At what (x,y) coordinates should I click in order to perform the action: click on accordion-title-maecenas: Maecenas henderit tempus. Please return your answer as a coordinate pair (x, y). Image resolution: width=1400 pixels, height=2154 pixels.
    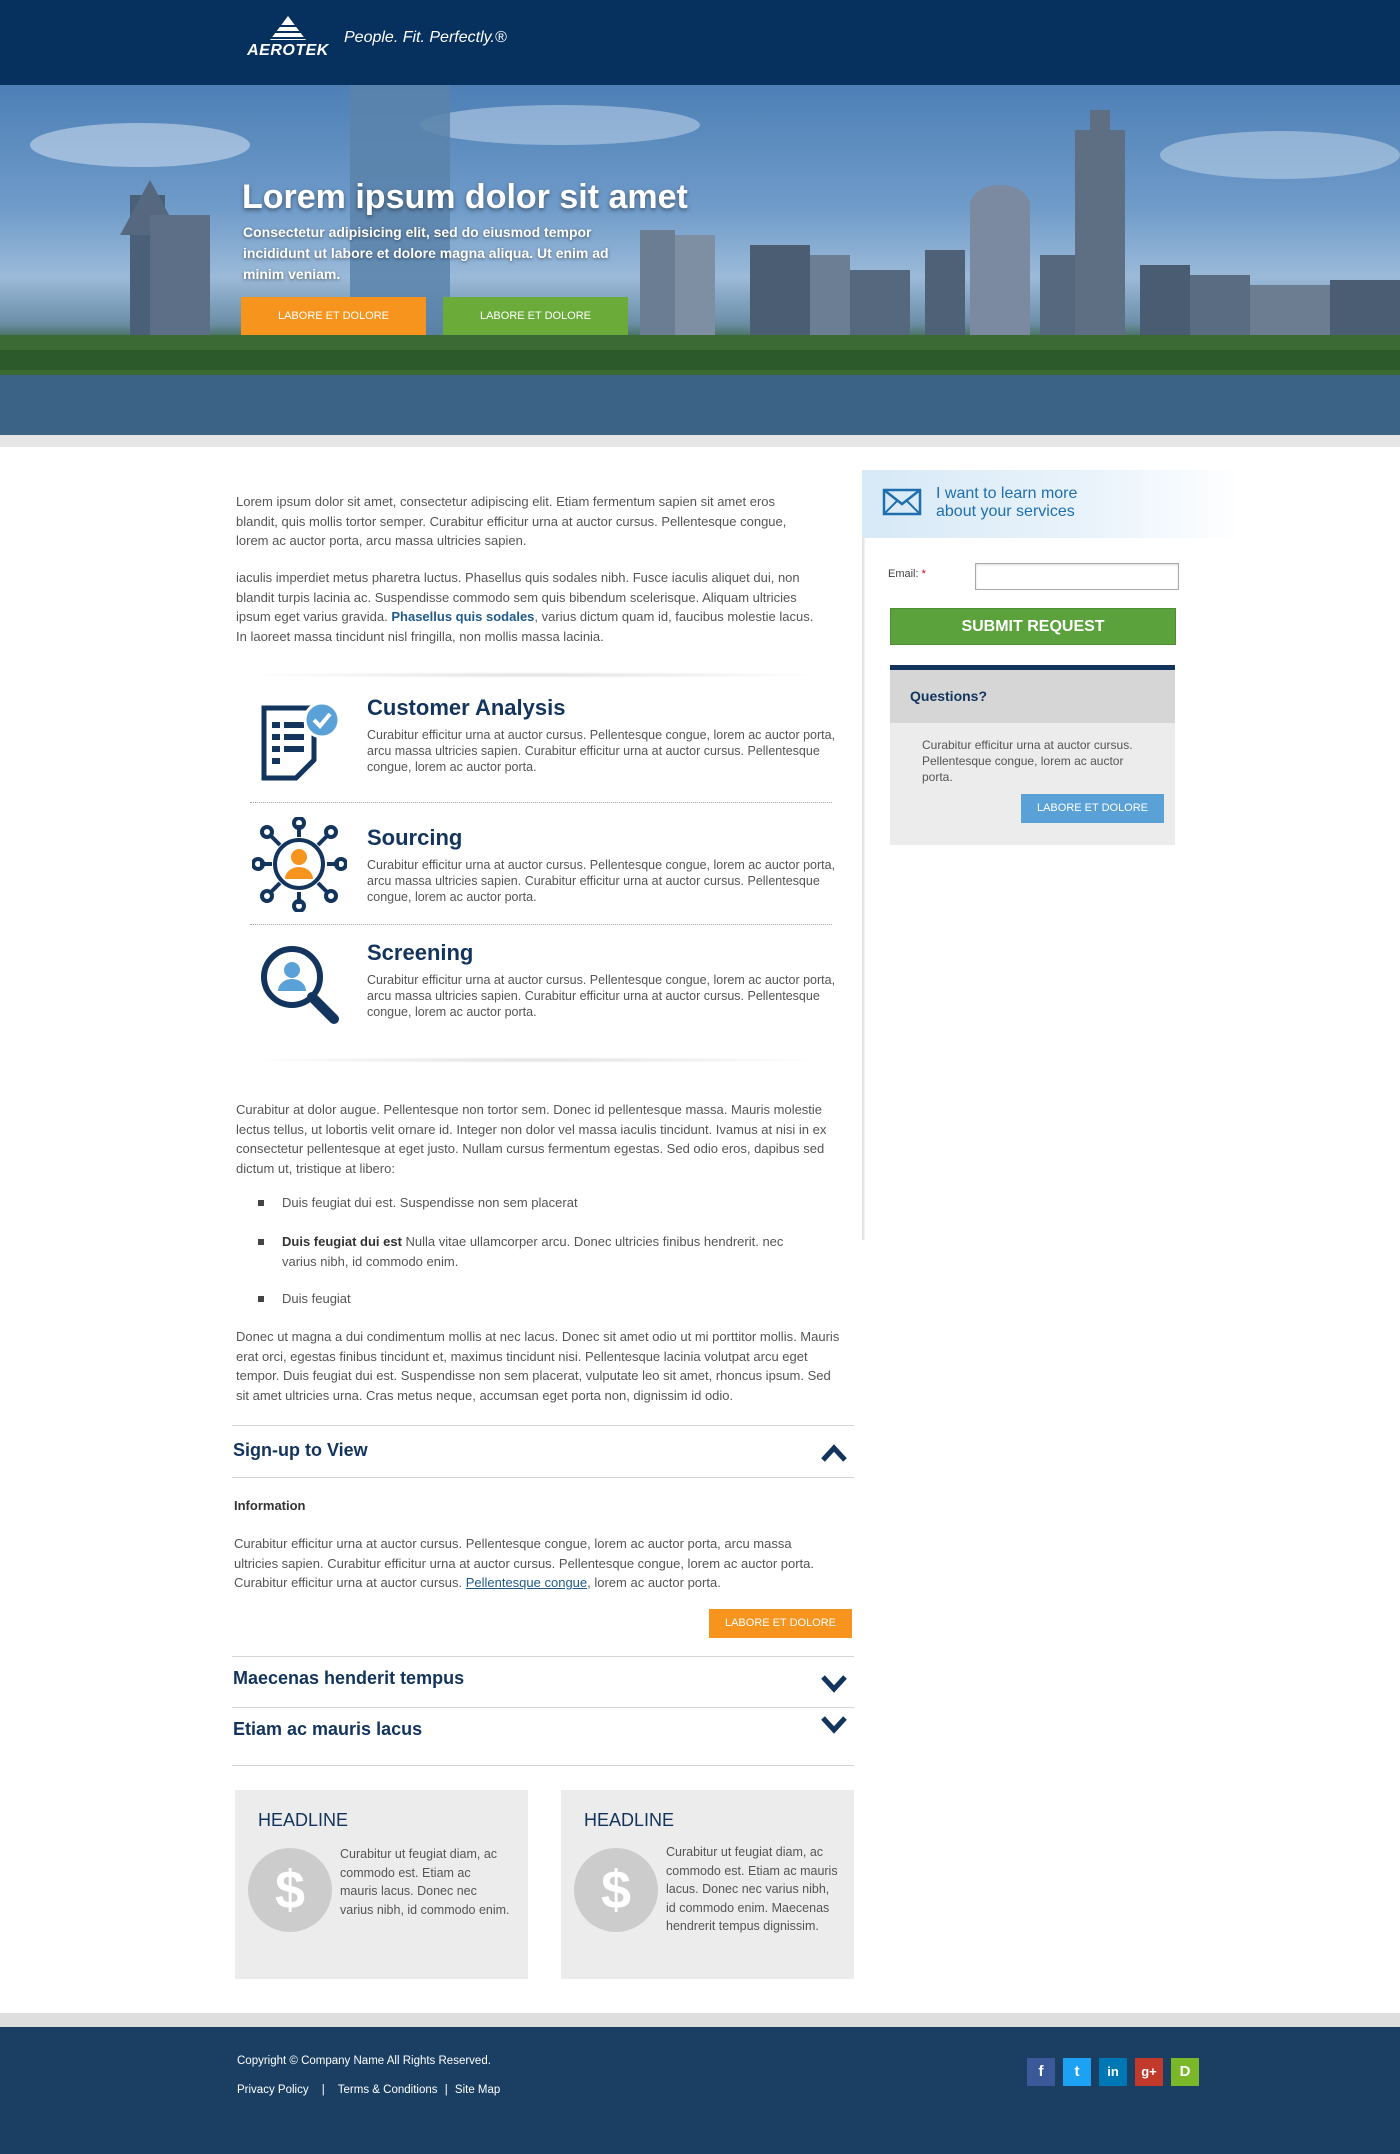
    Looking at the image, I should click on (348, 1678).